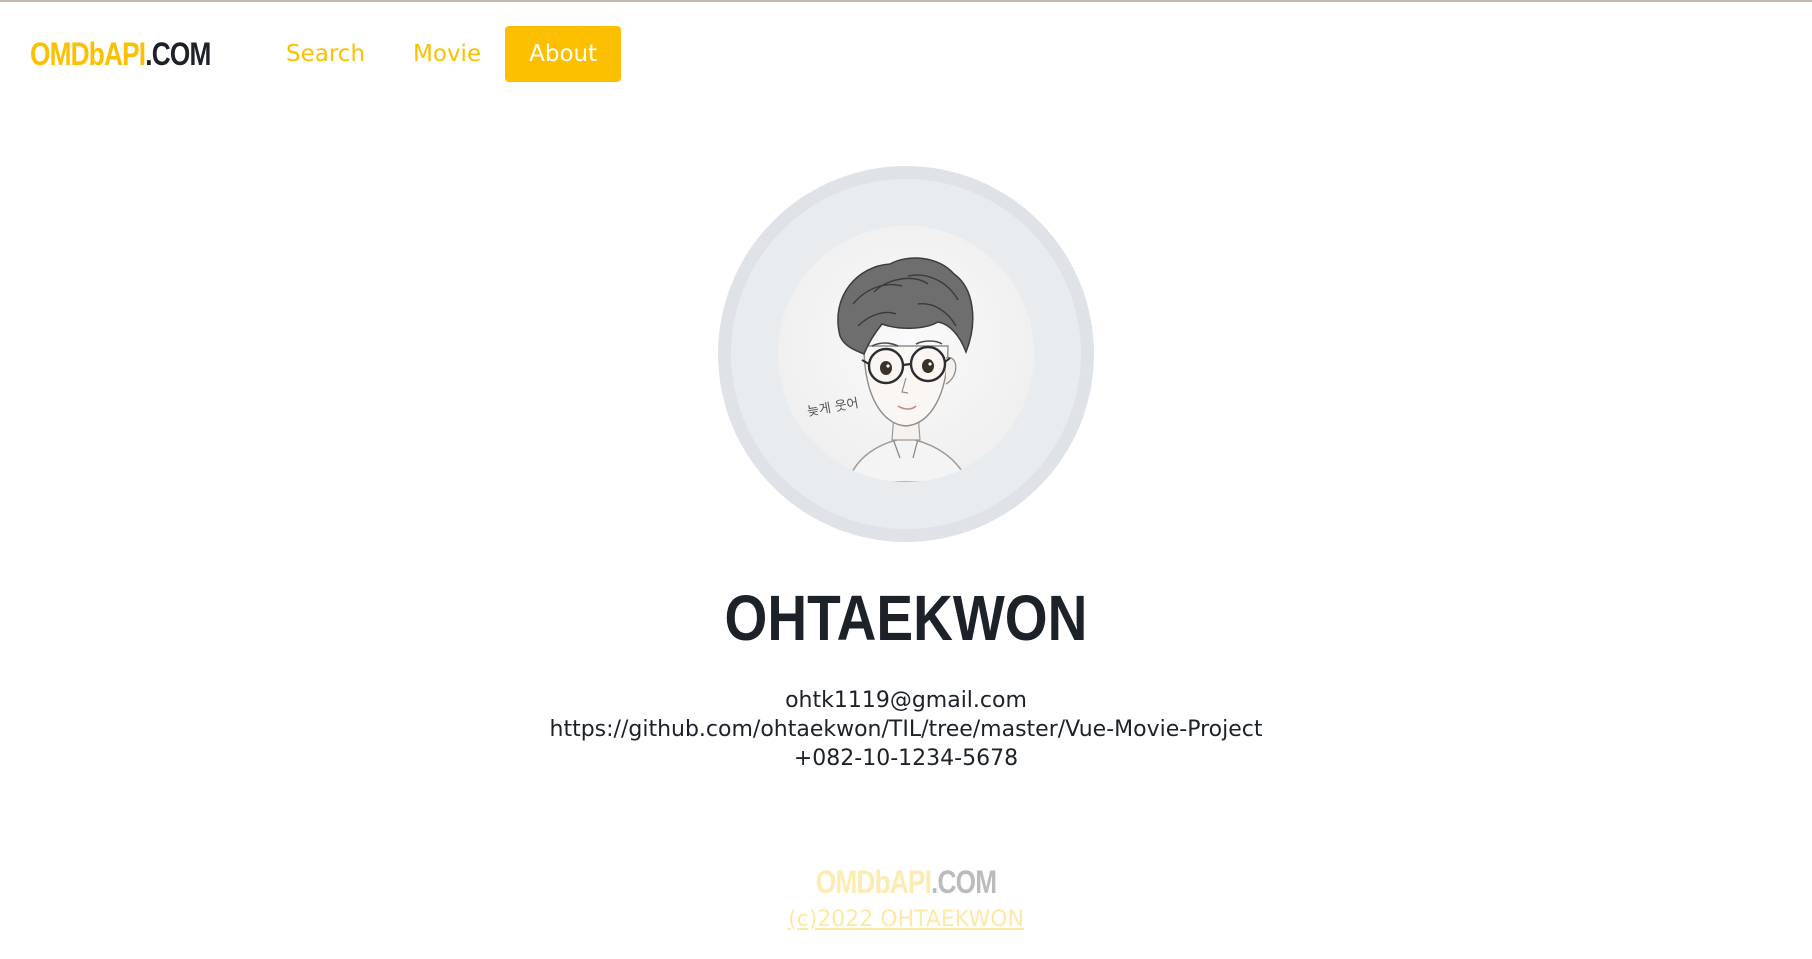 The height and width of the screenshot is (959, 1812). Describe the element at coordinates (906, 618) in the screenshot. I see `profile-name: OHTAEKWON` at that location.